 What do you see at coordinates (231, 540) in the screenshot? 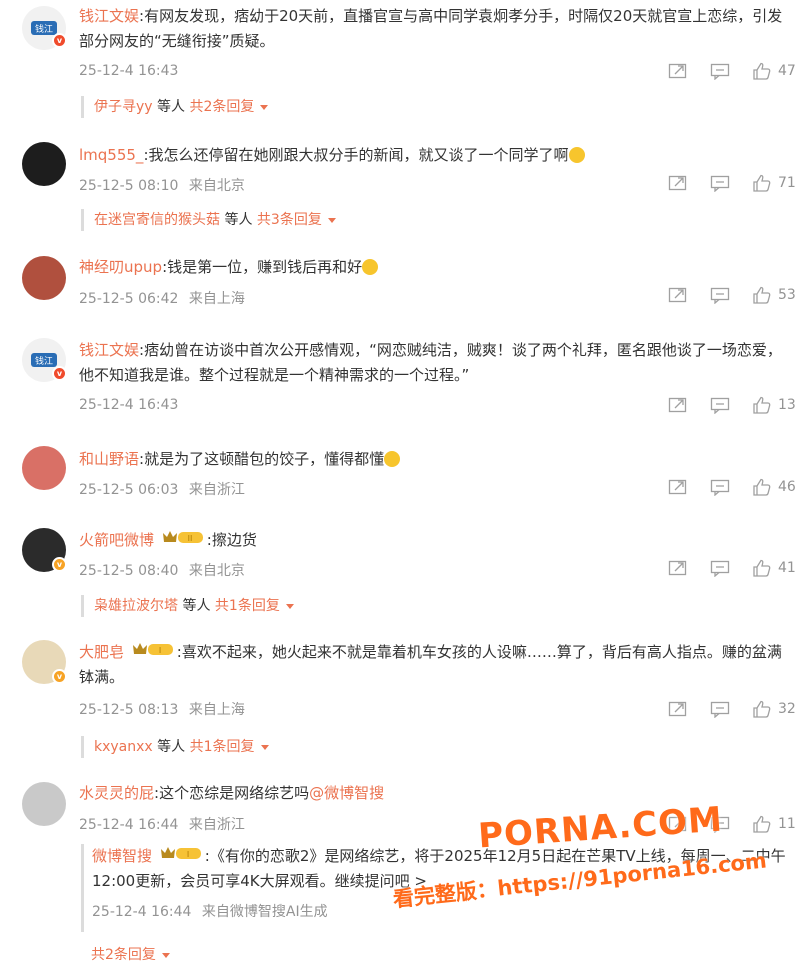
I see `comment-text: :擦边货` at bounding box center [231, 540].